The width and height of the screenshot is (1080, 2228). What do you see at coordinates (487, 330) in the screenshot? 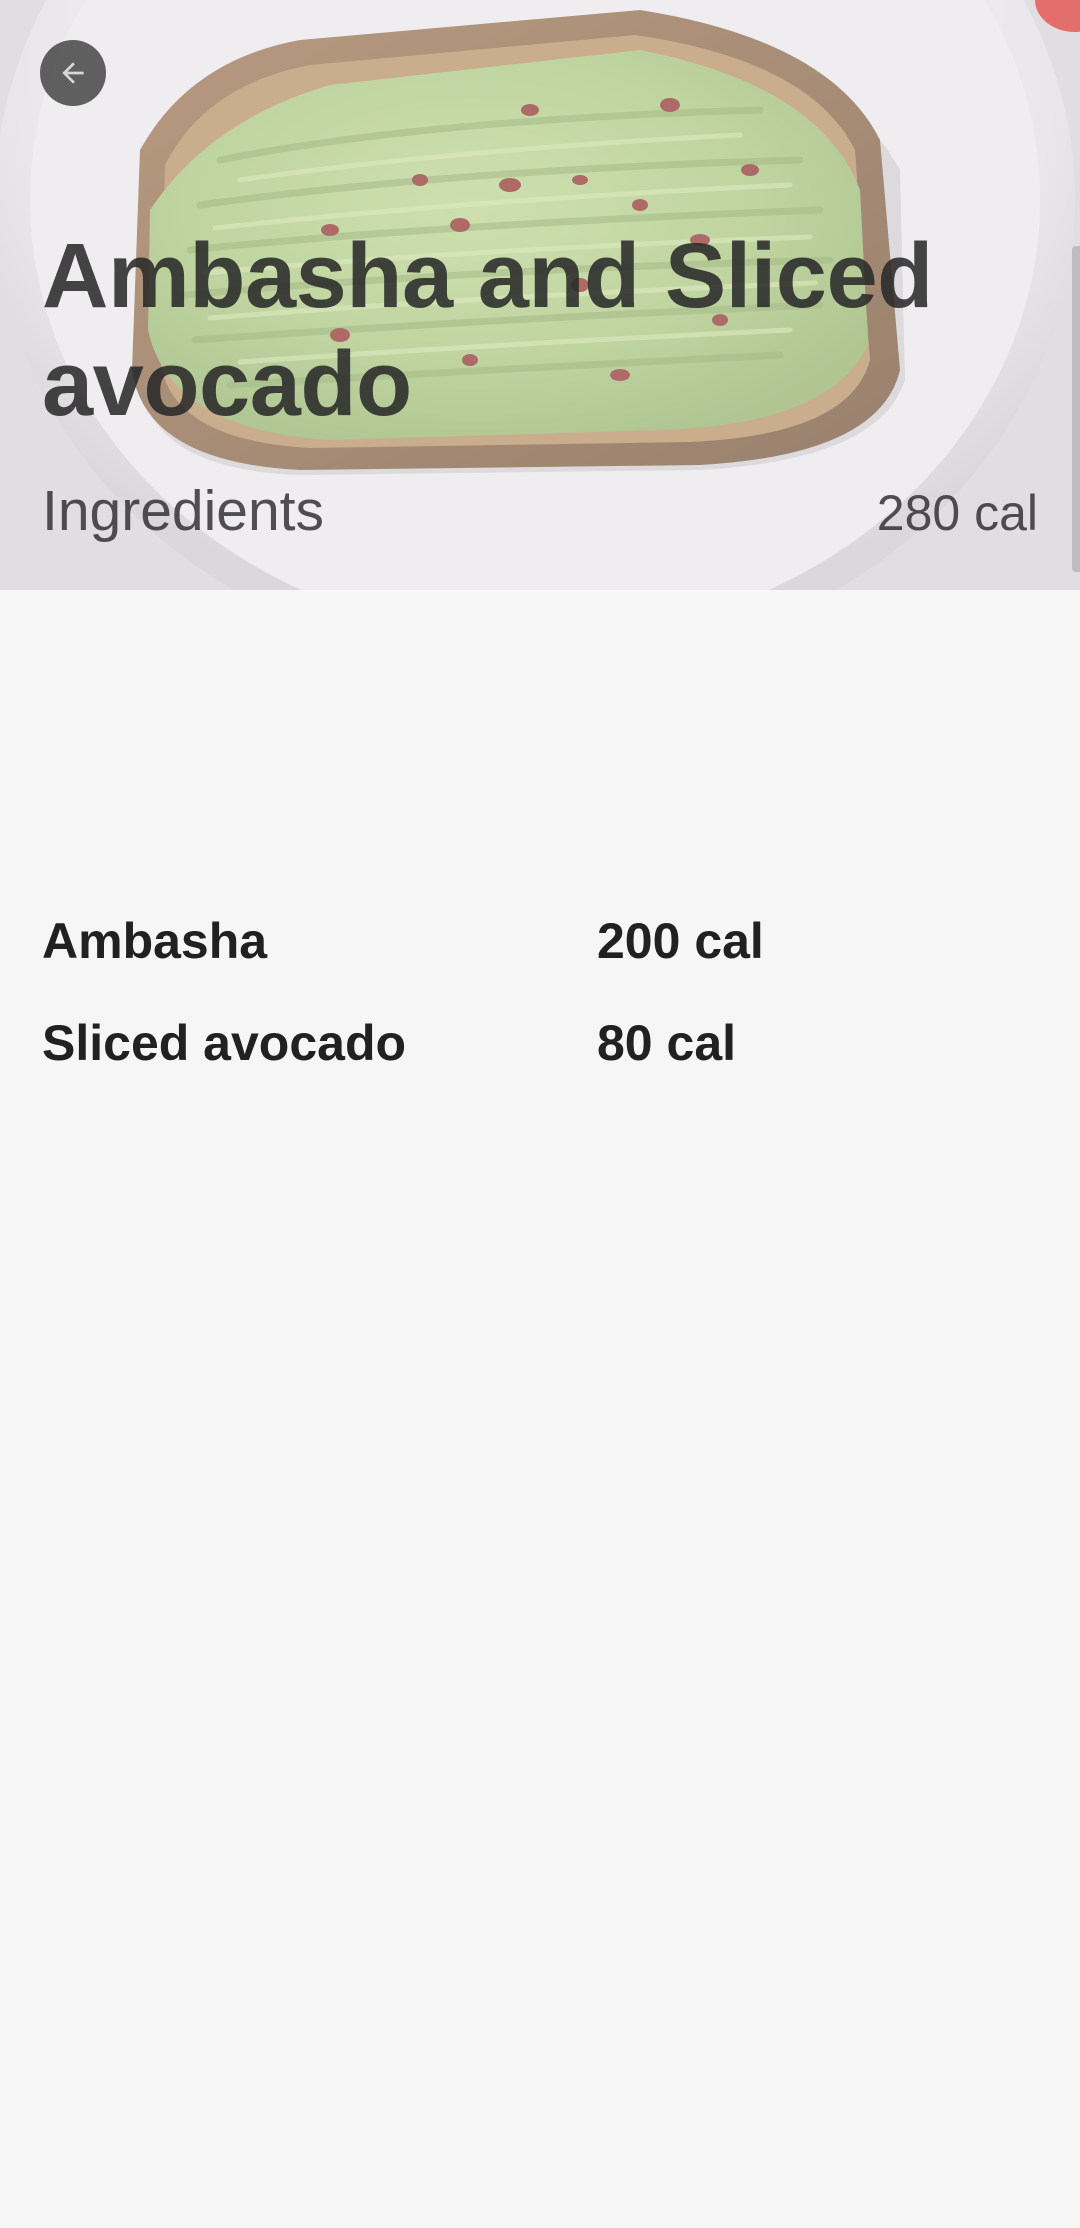
I see `recipe-title: Ambasha and Sliced avocado` at bounding box center [487, 330].